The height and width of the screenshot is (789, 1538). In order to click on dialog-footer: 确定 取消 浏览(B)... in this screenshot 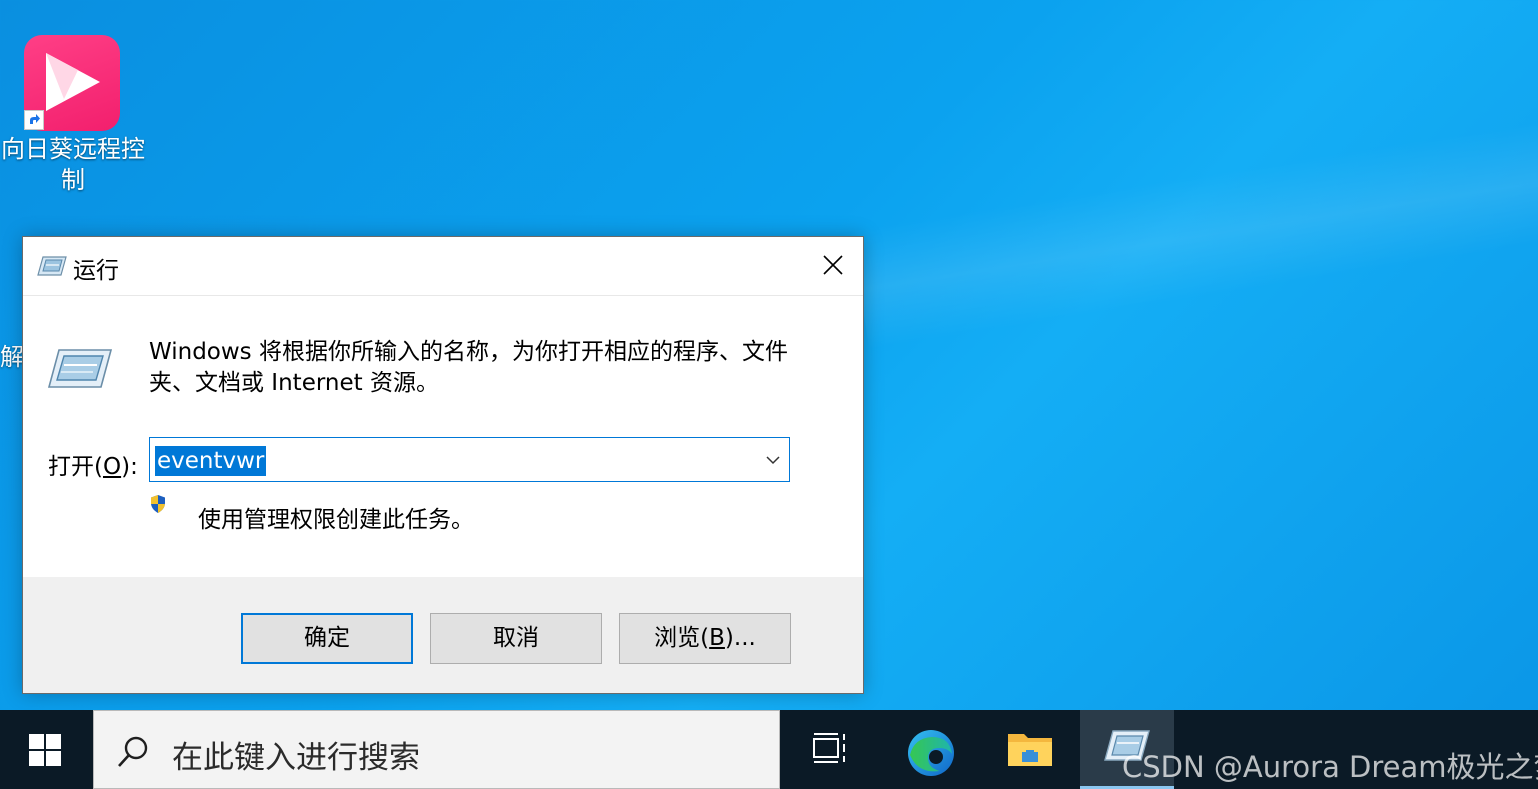, I will do `click(443, 635)`.